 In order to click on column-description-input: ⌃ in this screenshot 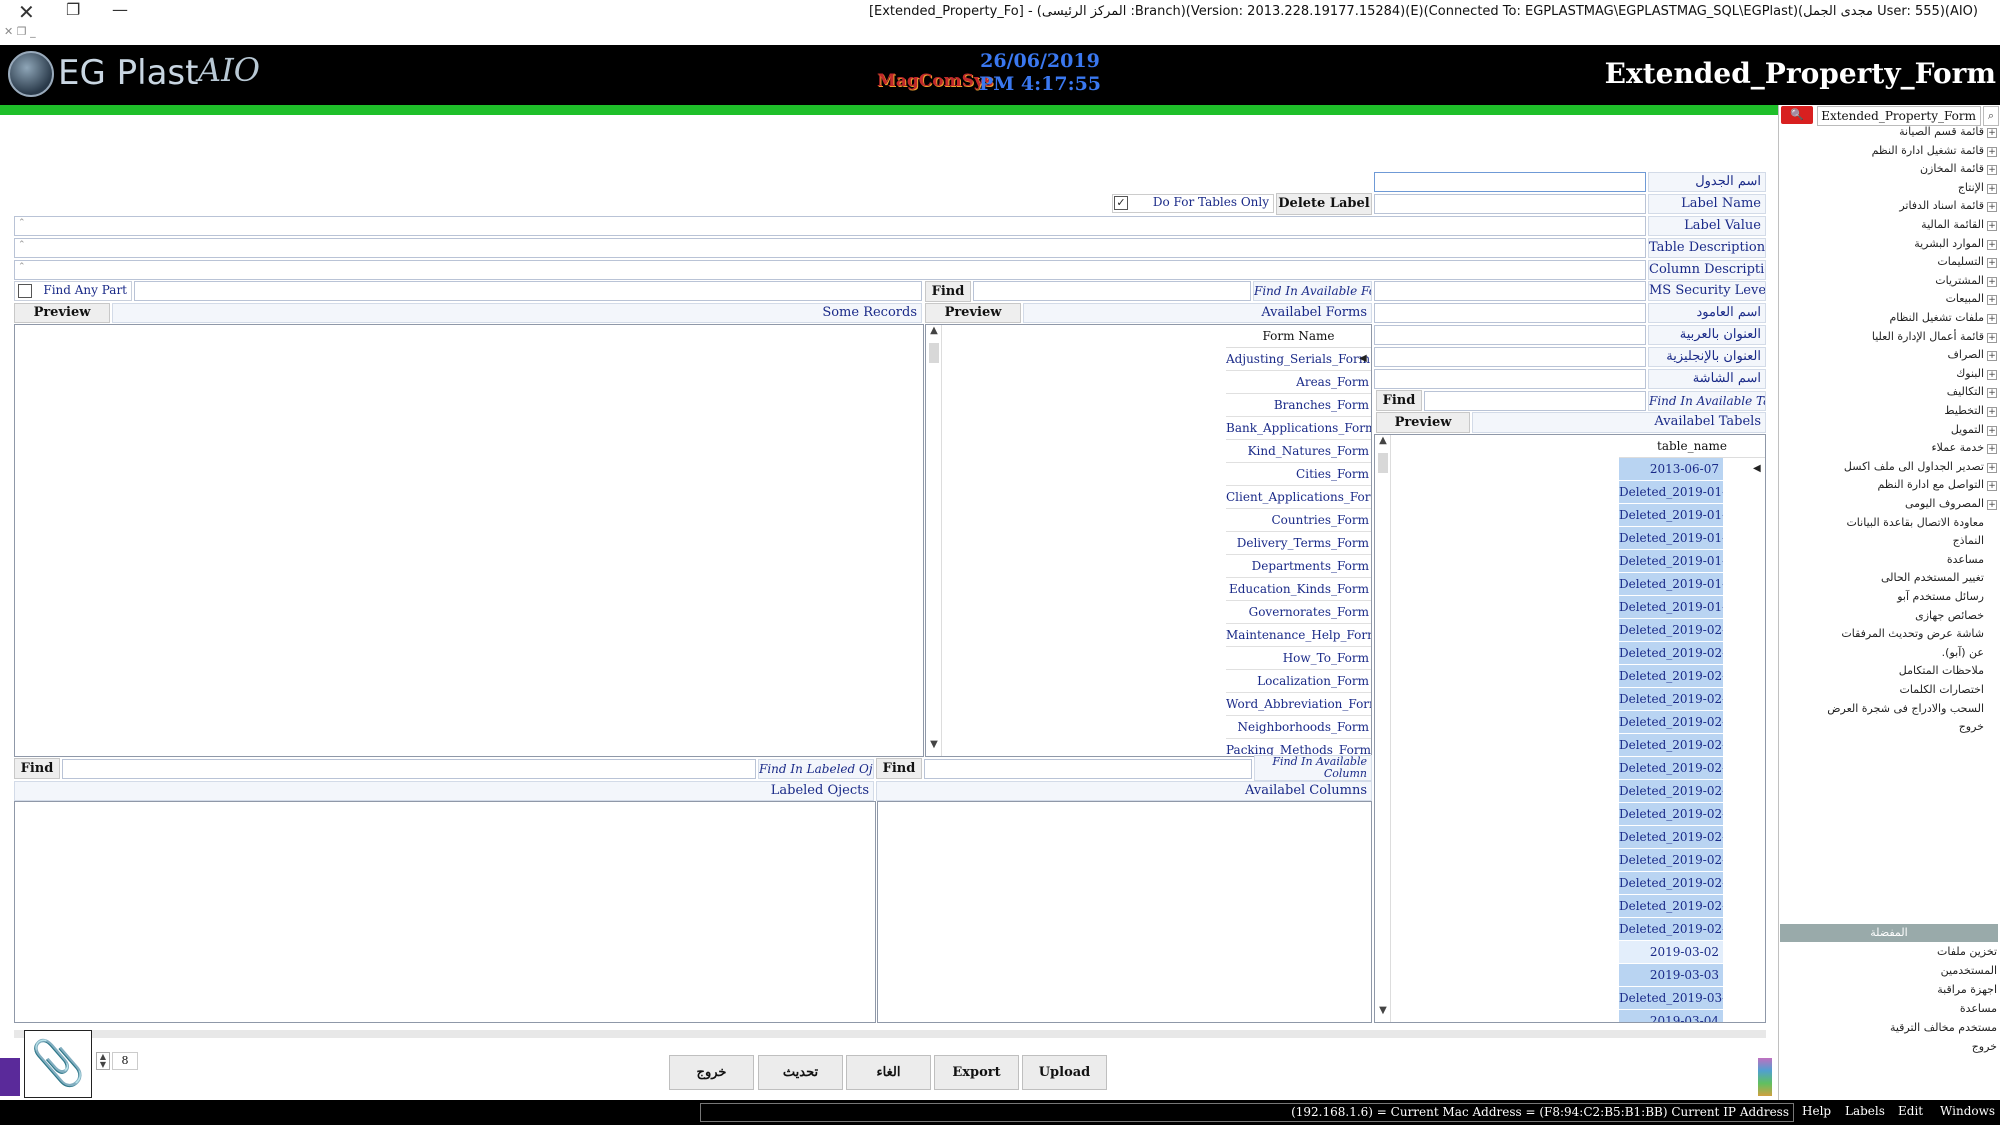, I will do `click(830, 270)`.